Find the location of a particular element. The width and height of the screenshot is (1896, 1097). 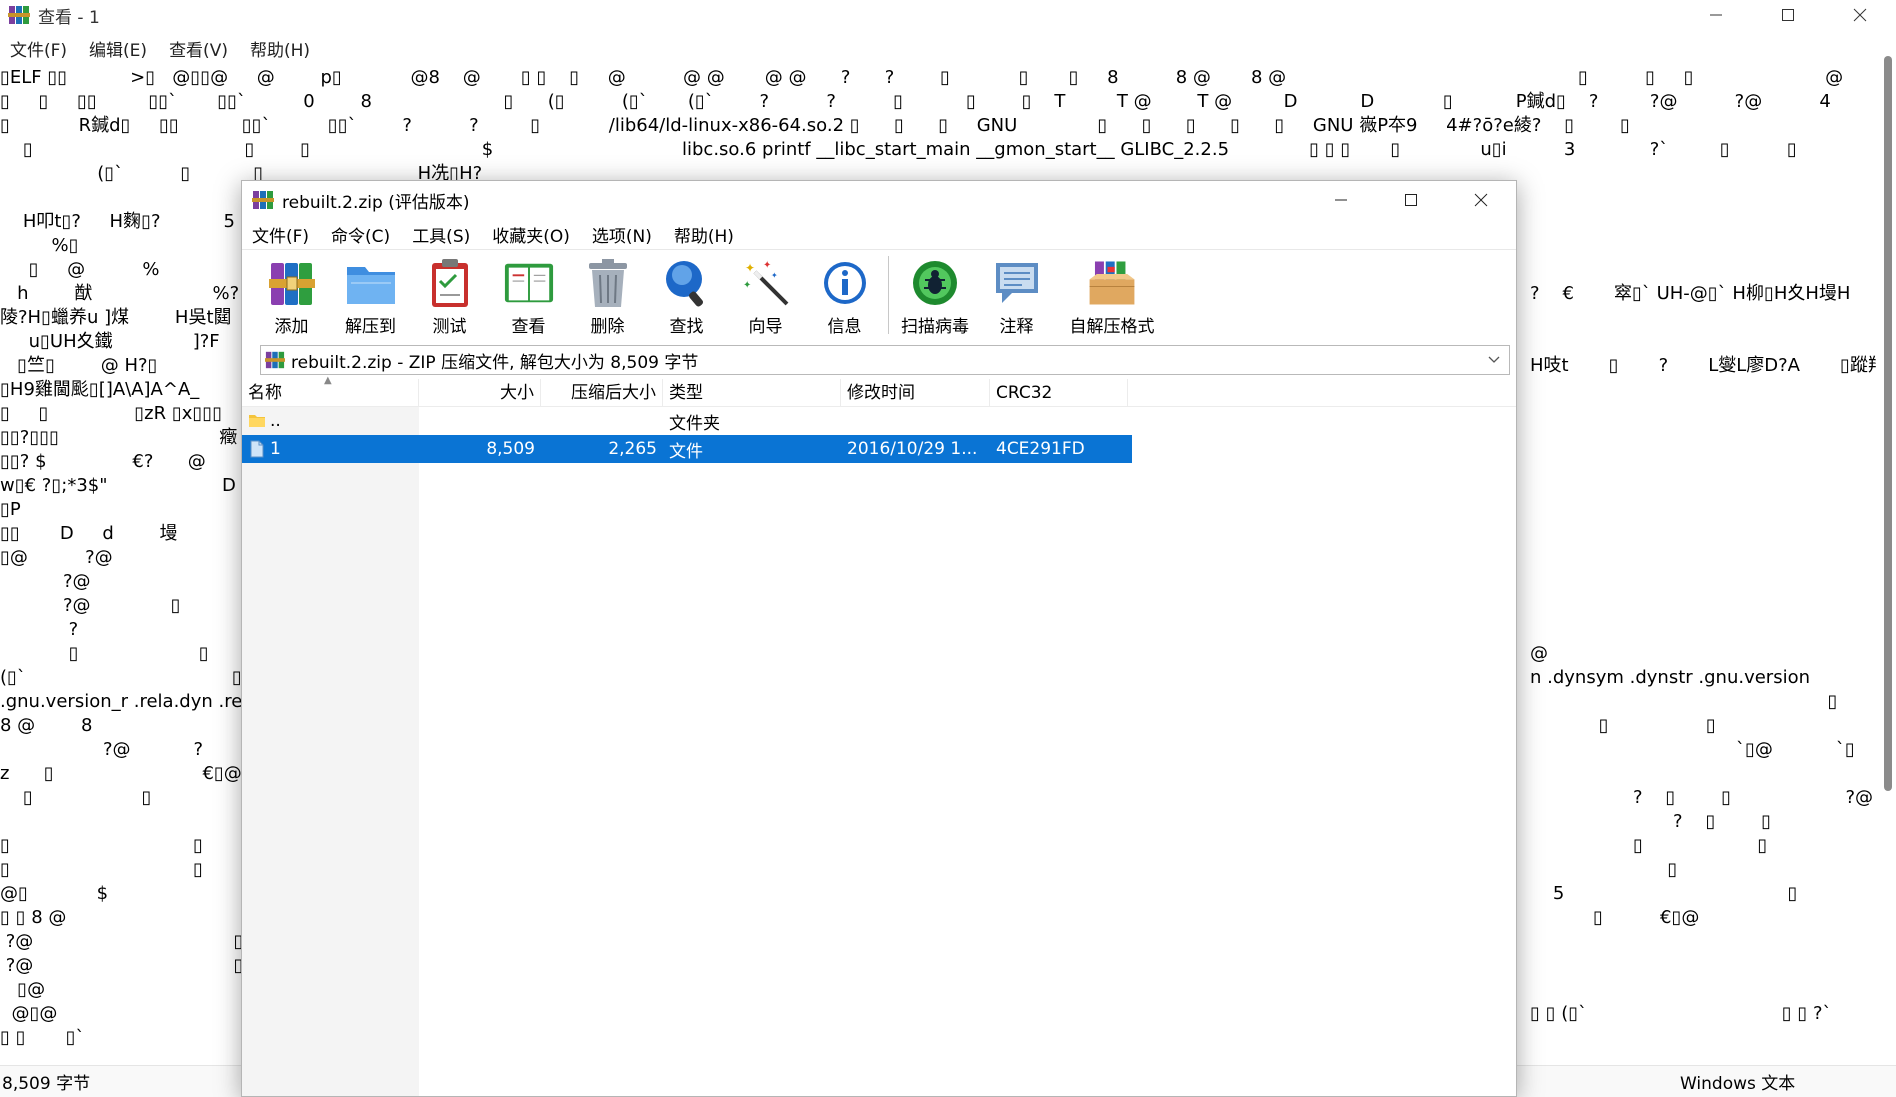

file-name: .. is located at coordinates (275, 421).